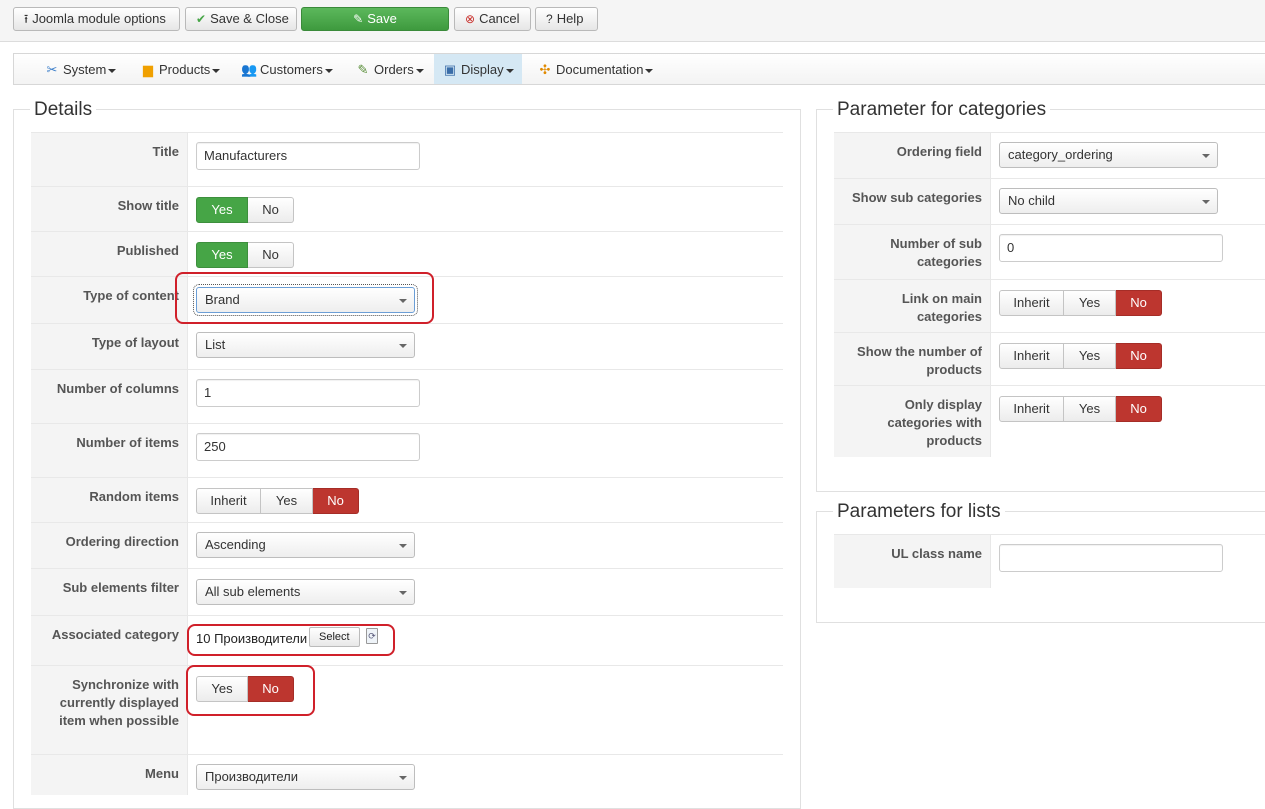 This screenshot has width=1265, height=809. Describe the element at coordinates (115, 634) in the screenshot. I see `assoc-category-label: Associated category` at that location.